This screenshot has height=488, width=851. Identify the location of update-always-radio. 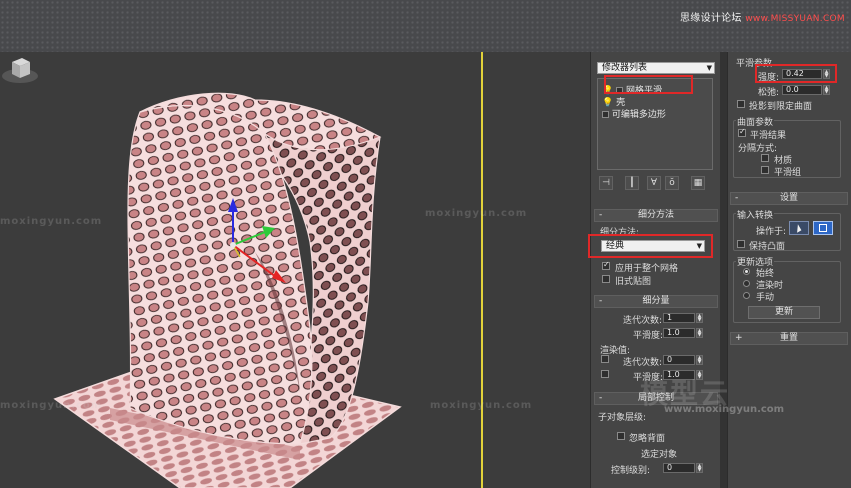
(746, 271).